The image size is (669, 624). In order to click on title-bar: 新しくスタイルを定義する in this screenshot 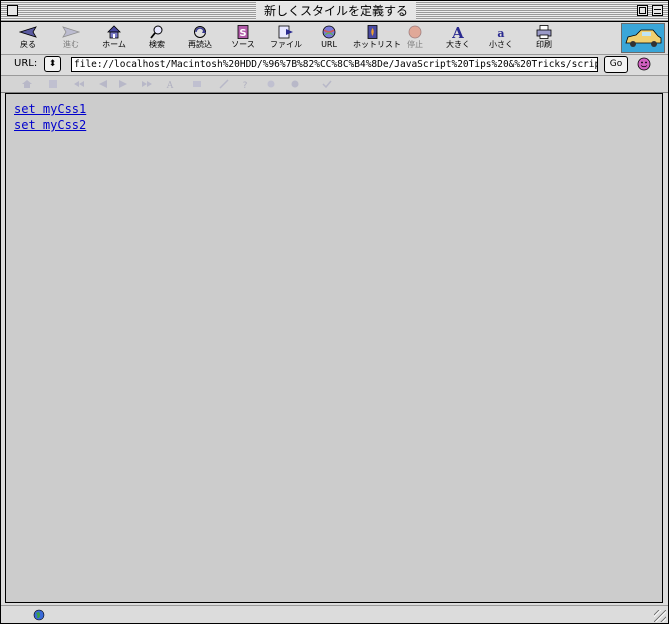, I will do `click(334, 11)`.